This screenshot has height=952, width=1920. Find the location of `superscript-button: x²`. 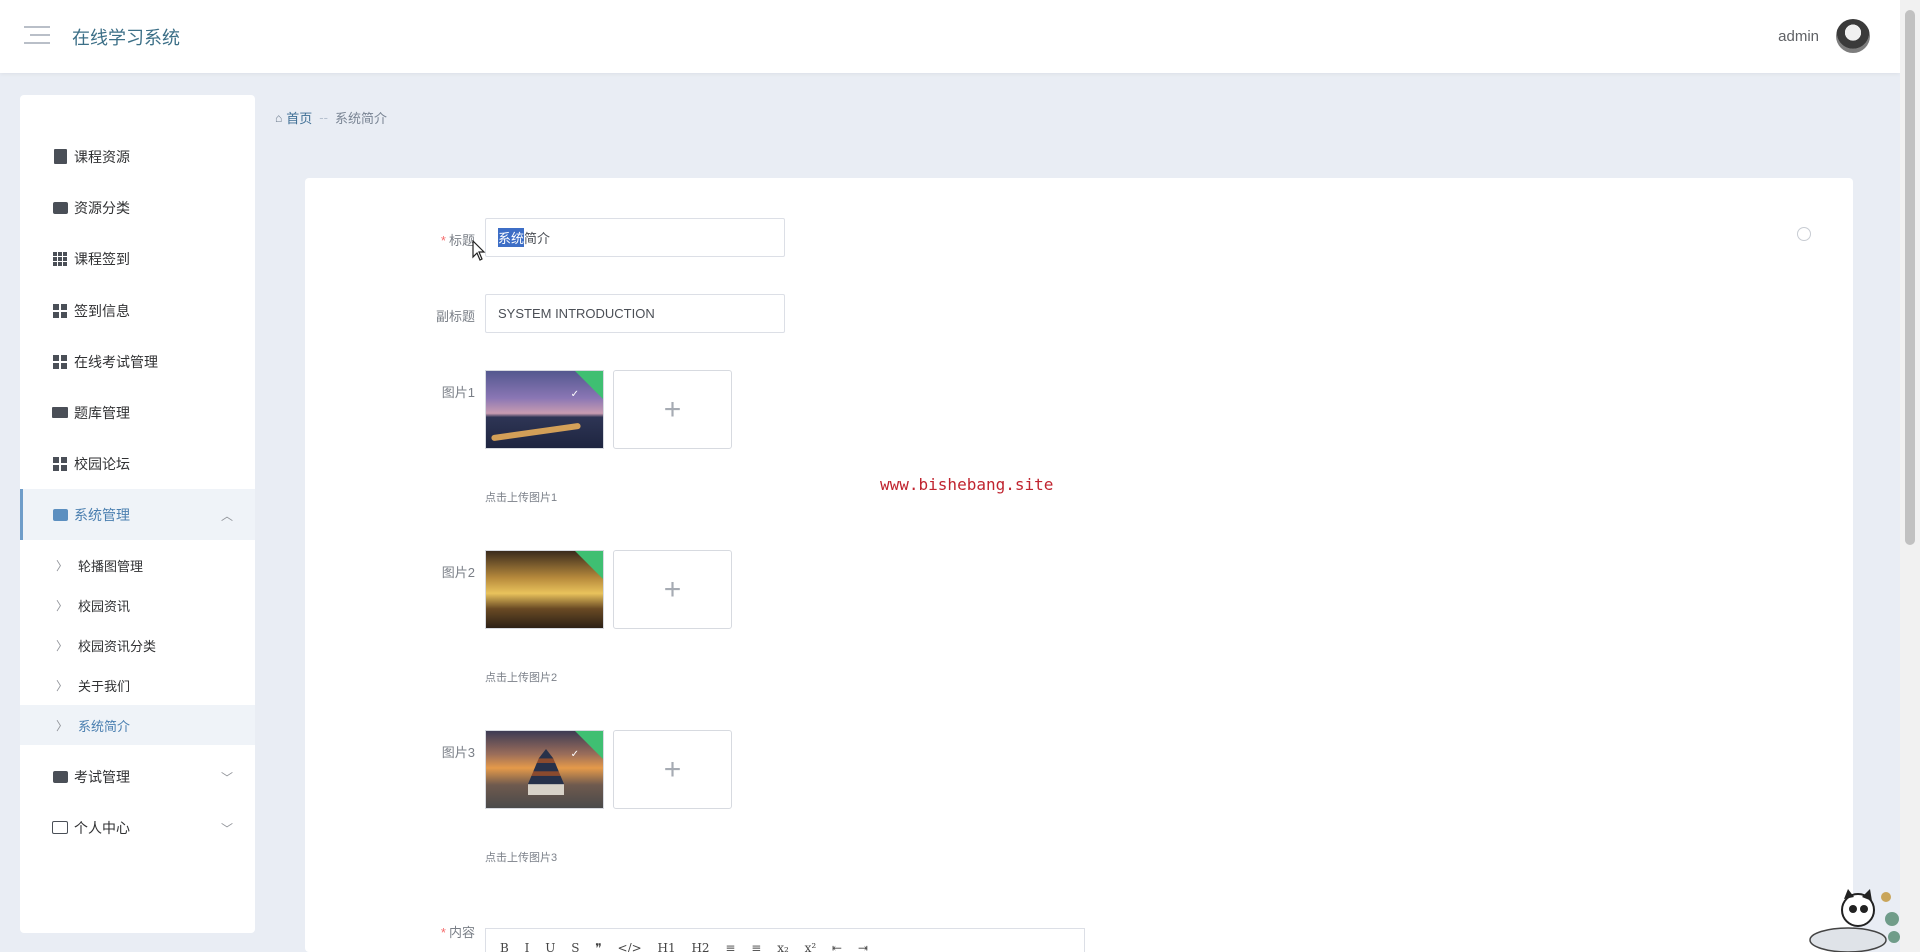

superscript-button: x² is located at coordinates (811, 946).